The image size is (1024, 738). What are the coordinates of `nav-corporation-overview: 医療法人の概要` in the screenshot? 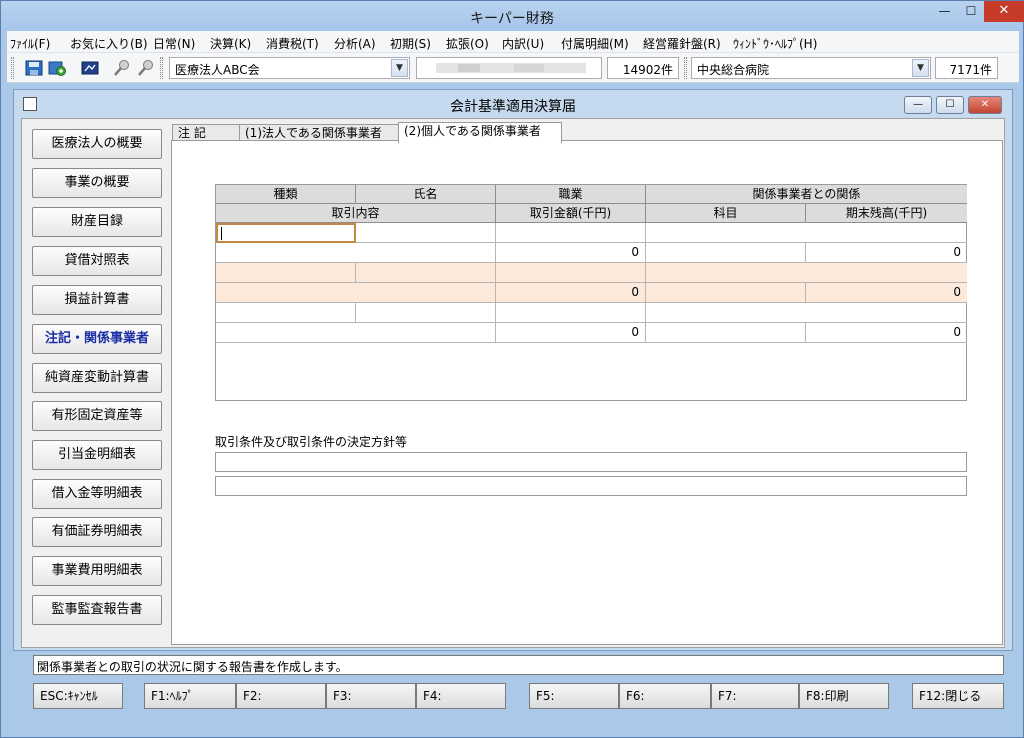 It's located at (97, 144).